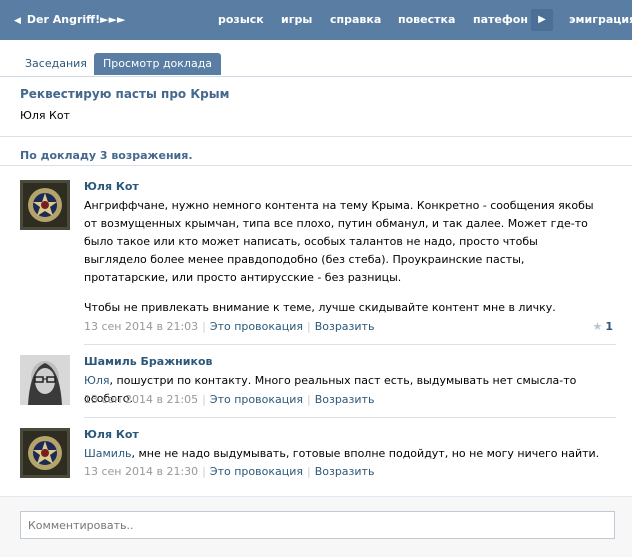 Image resolution: width=632 pixels, height=557 pixels. Describe the element at coordinates (125, 94) in the screenshot. I see `page-title: Реквестирую пасты про Крым` at that location.